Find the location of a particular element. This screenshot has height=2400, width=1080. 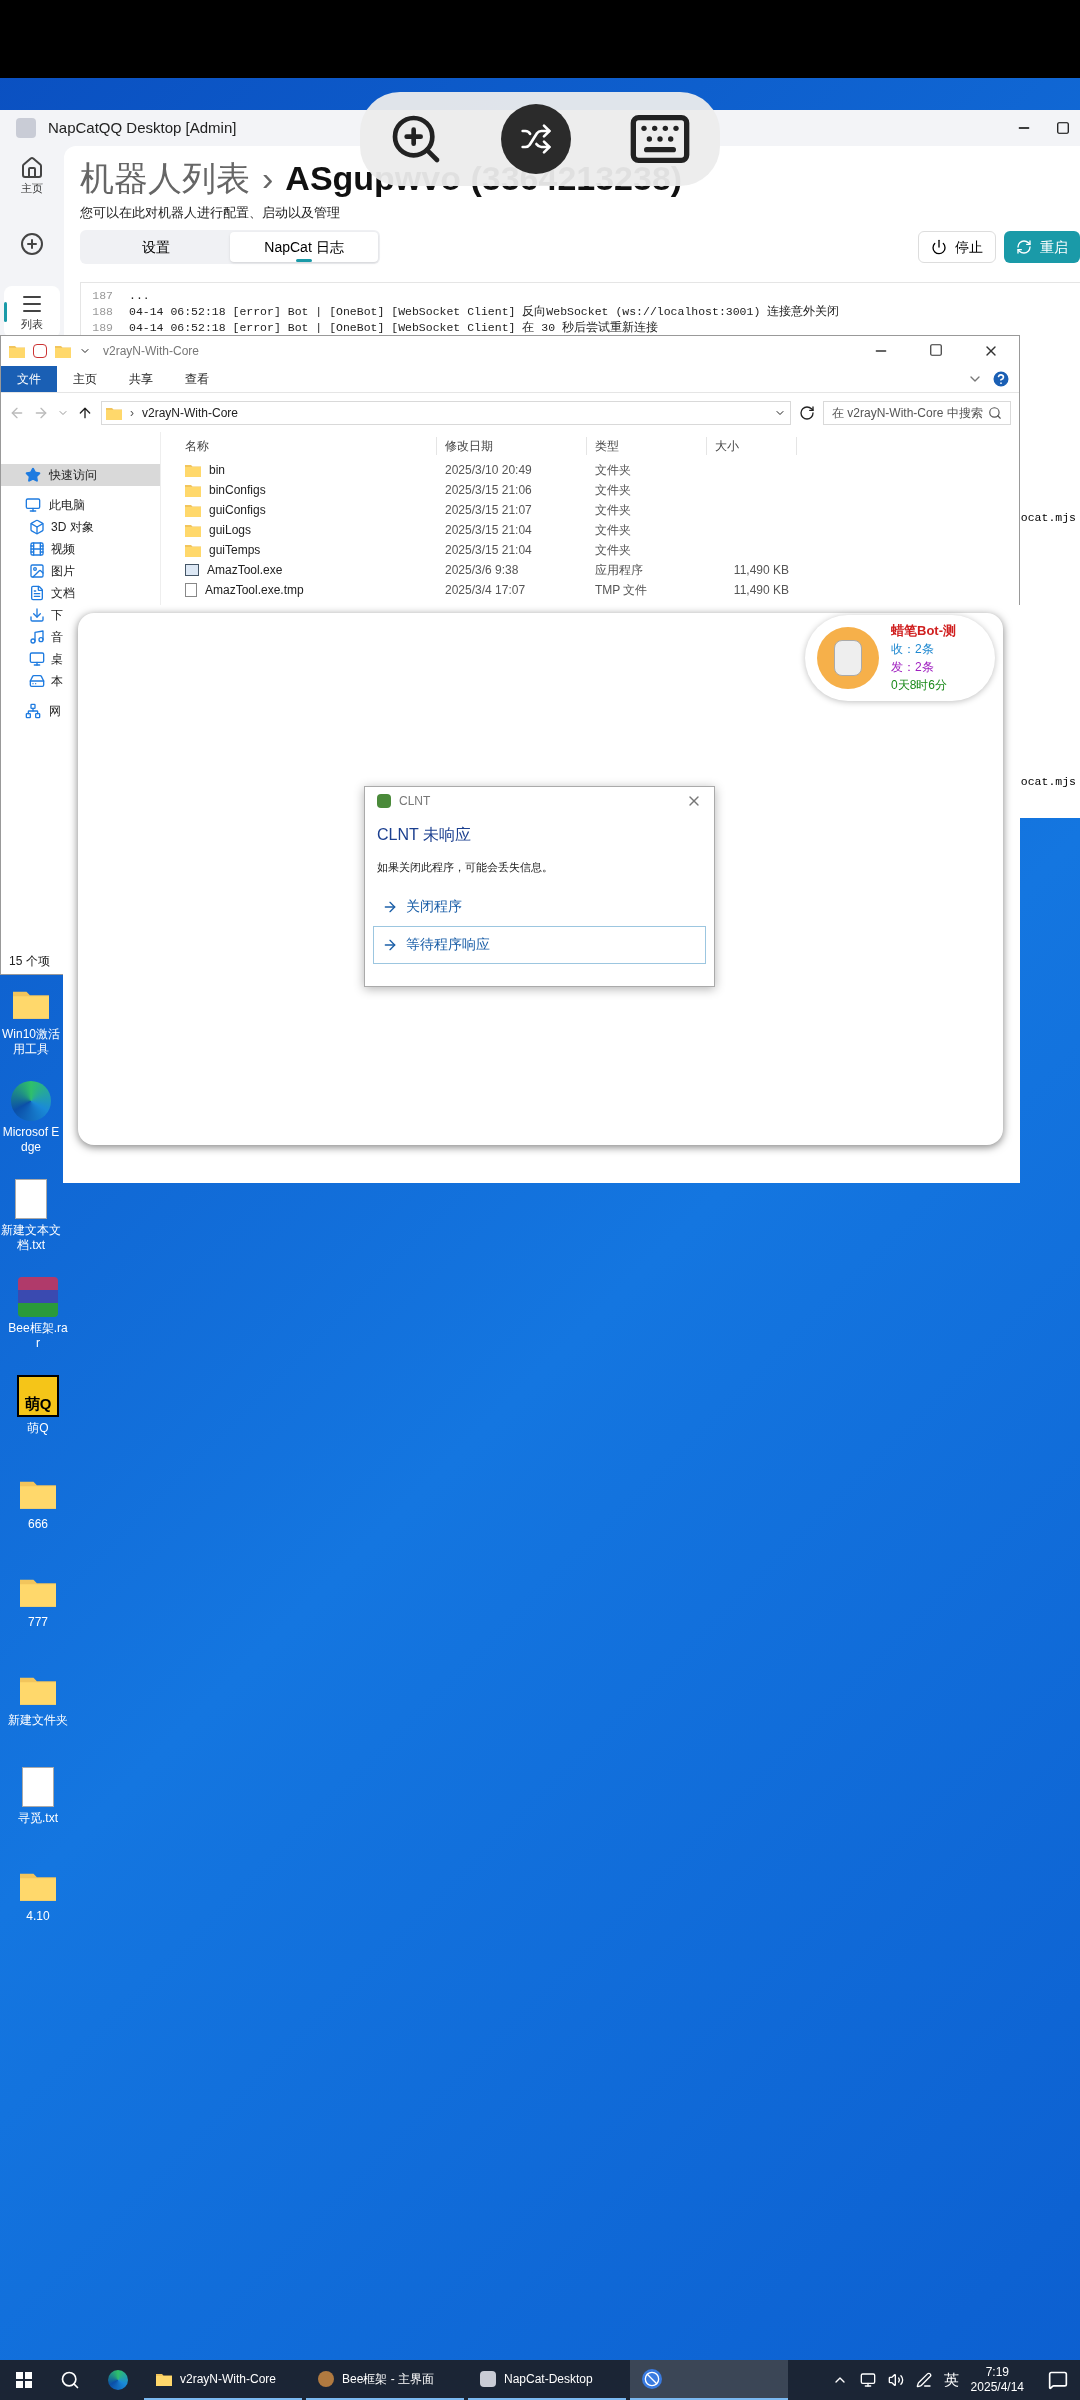

desktop-icon: 666 is located at coordinates (38, 1514).